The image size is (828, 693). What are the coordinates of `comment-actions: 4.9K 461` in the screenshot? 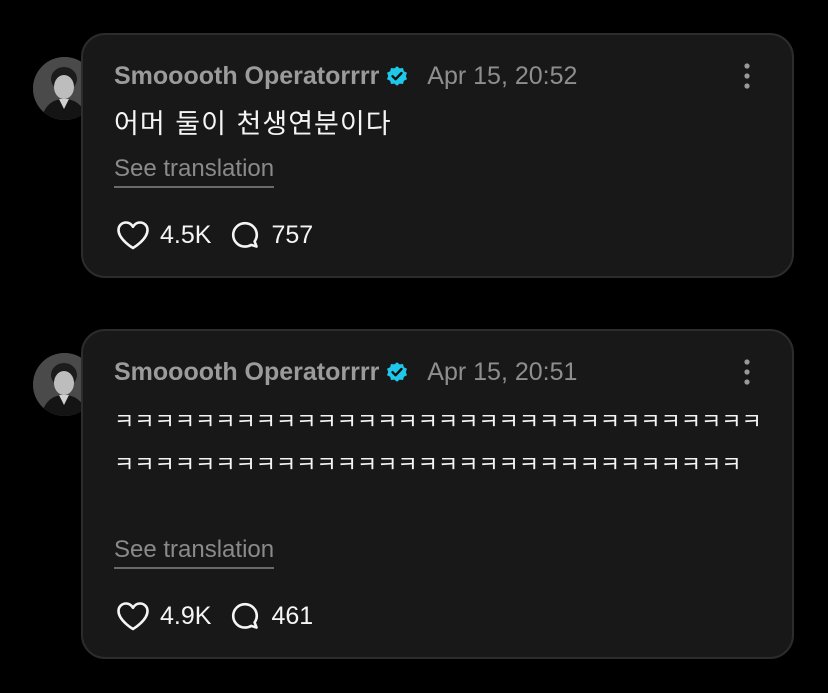 It's located at (223, 616).